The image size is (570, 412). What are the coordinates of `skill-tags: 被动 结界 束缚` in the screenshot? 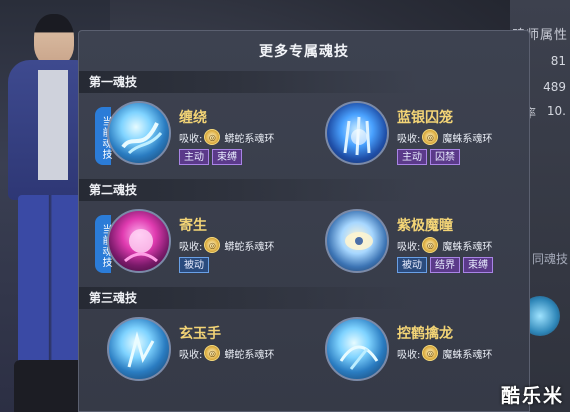 It's located at (445, 265).